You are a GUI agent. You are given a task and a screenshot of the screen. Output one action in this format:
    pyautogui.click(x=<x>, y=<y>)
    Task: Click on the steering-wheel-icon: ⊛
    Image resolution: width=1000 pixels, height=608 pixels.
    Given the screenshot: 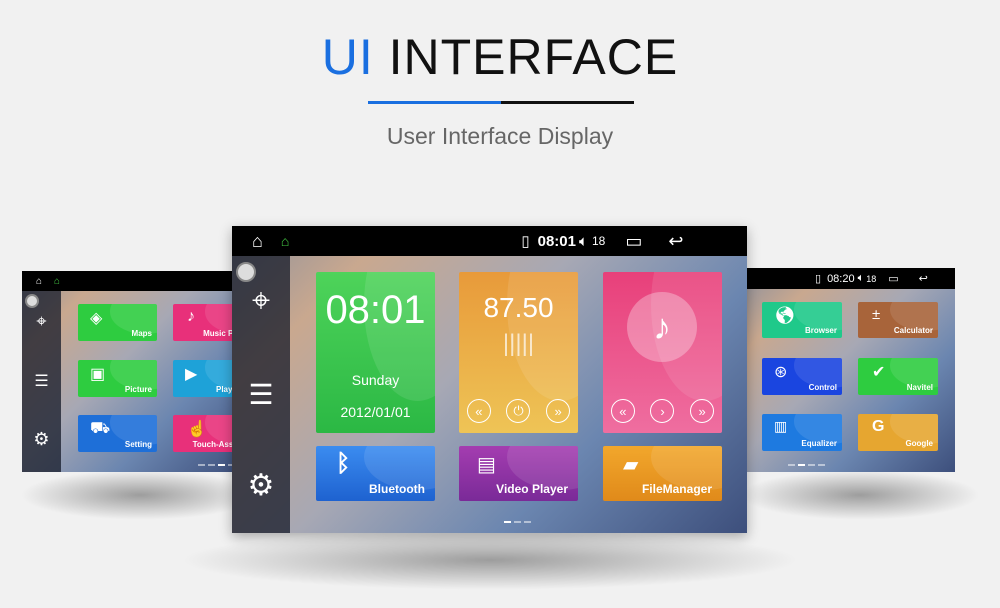 What is the action you would take?
    pyautogui.click(x=781, y=372)
    